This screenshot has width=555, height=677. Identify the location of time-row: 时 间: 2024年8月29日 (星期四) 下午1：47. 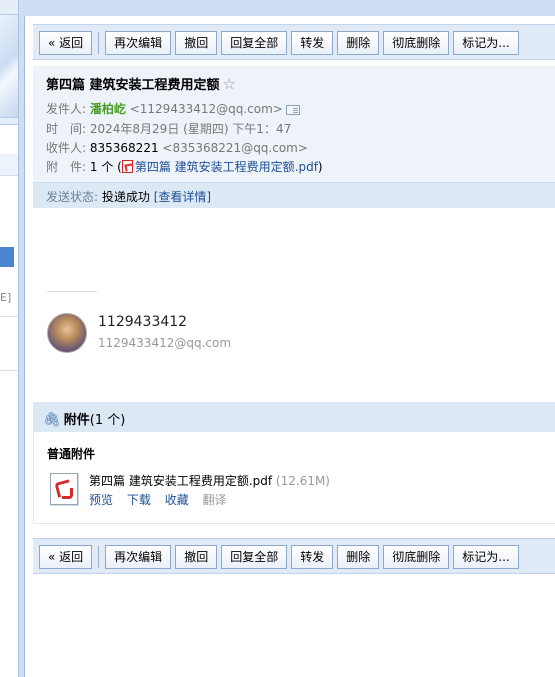
(168, 128).